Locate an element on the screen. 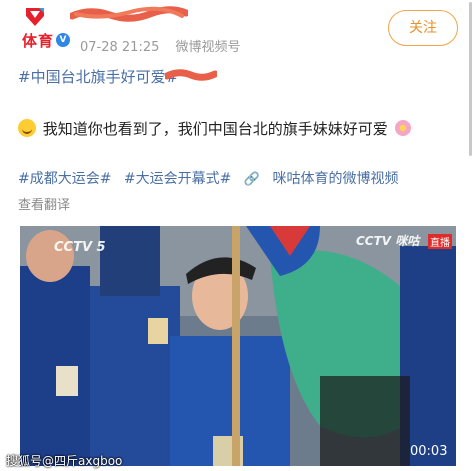 The height and width of the screenshot is (471, 474). verified-icon: V is located at coordinates (63, 40).